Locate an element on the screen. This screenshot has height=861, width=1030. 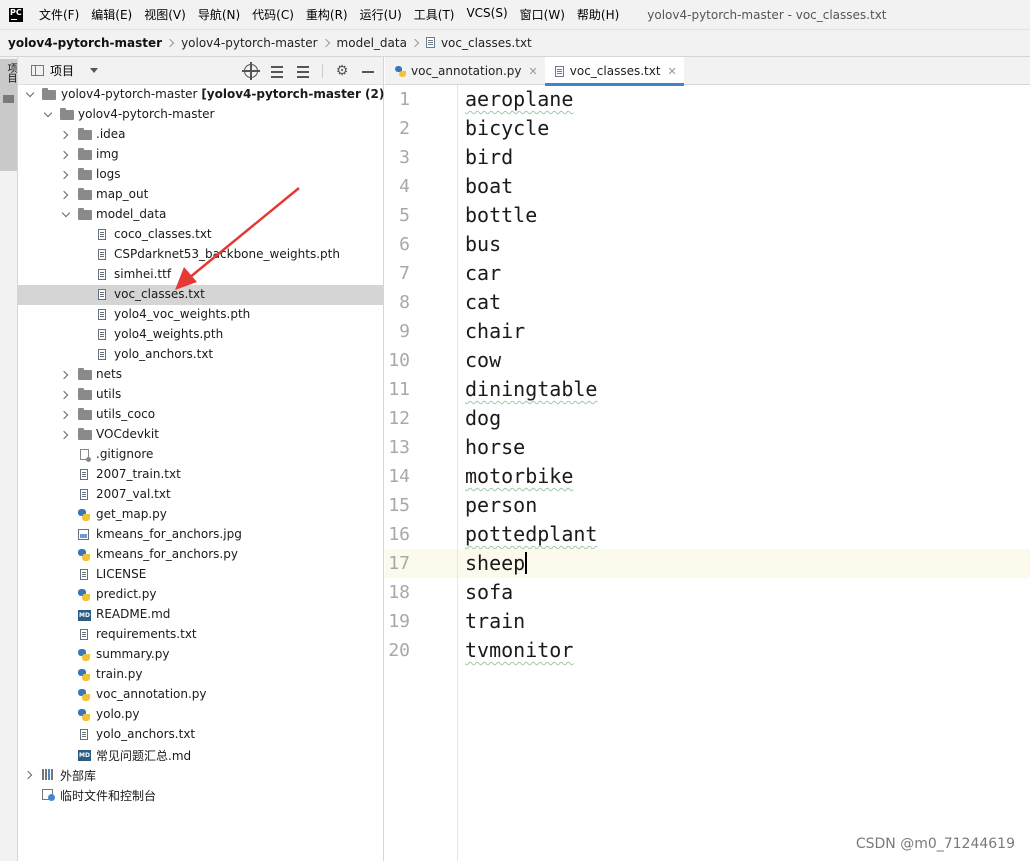
tree-row-nets: nets is located at coordinates (200, 375).